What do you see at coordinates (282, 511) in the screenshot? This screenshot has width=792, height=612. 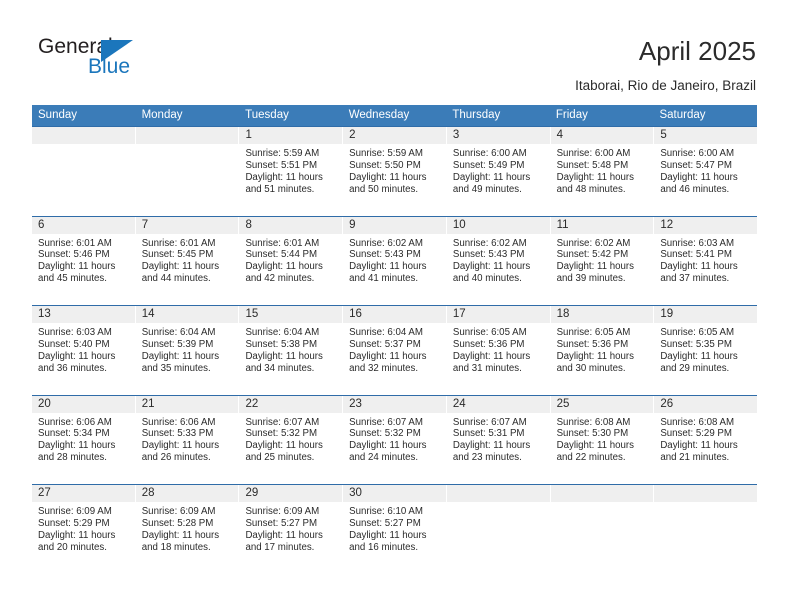 I see `sunrise-text: Sunrise: 6:09 AM` at bounding box center [282, 511].